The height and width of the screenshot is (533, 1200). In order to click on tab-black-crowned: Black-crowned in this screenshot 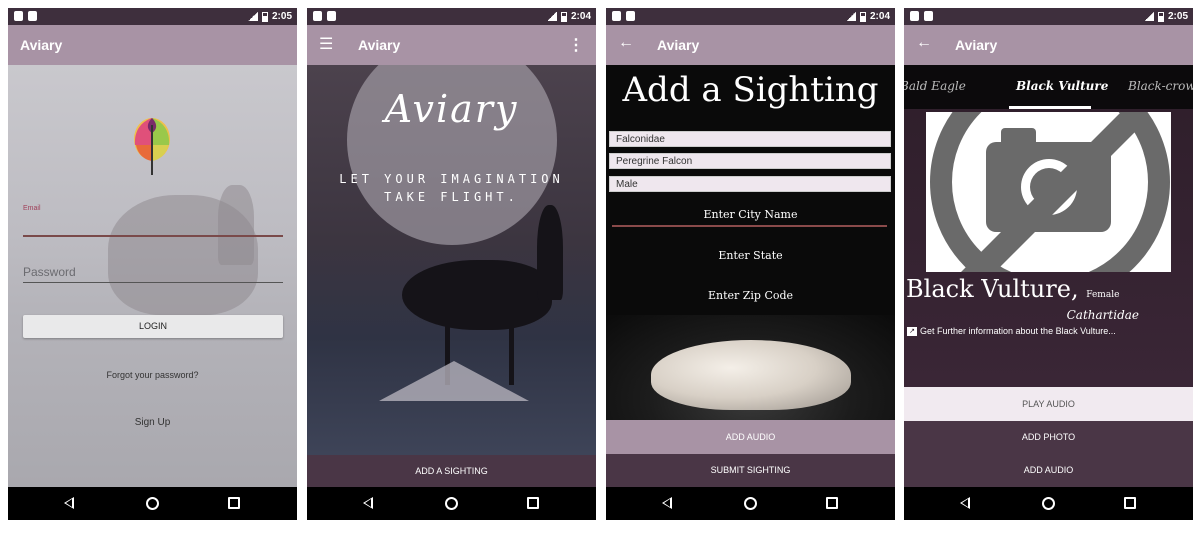, I will do `click(1160, 86)`.